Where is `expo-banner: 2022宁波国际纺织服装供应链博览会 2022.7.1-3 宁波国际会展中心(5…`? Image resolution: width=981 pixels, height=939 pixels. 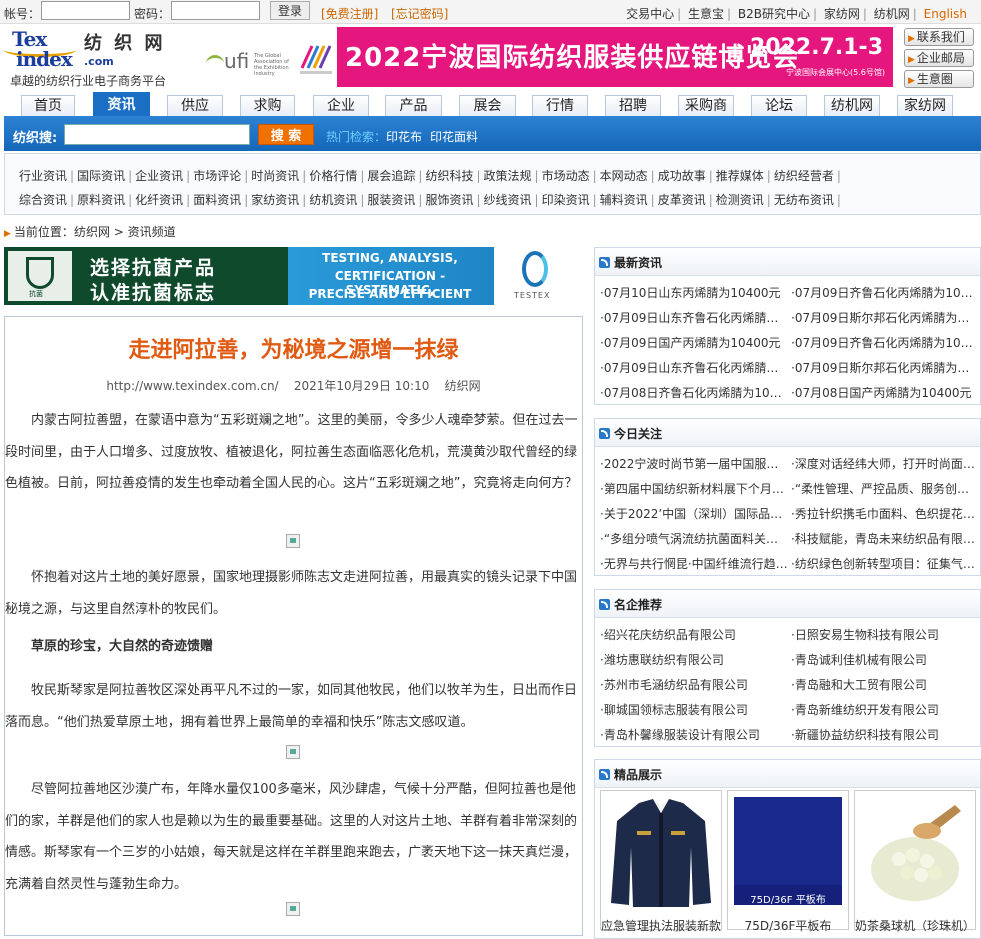
expo-banner: 2022宁波国际纺织服装供应链博览会 2022.7.1-3 宁波国际会展中心(5… is located at coordinates (615, 57).